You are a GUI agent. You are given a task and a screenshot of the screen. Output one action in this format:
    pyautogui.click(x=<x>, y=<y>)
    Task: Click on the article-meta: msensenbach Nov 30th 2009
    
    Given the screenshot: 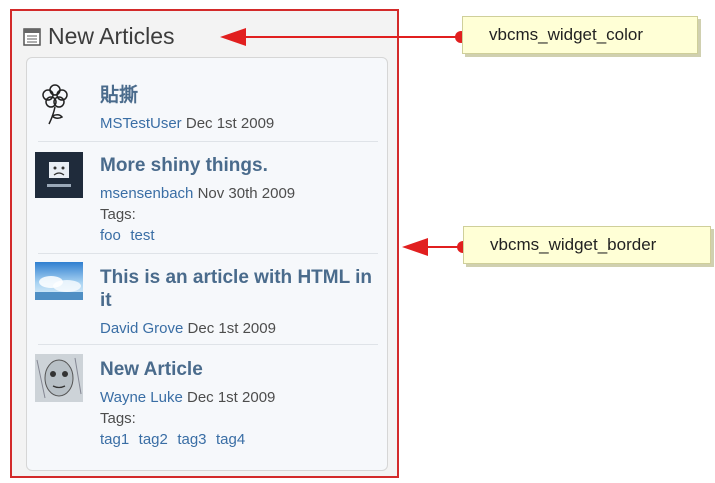 What is the action you would take?
    pyautogui.click(x=239, y=193)
    